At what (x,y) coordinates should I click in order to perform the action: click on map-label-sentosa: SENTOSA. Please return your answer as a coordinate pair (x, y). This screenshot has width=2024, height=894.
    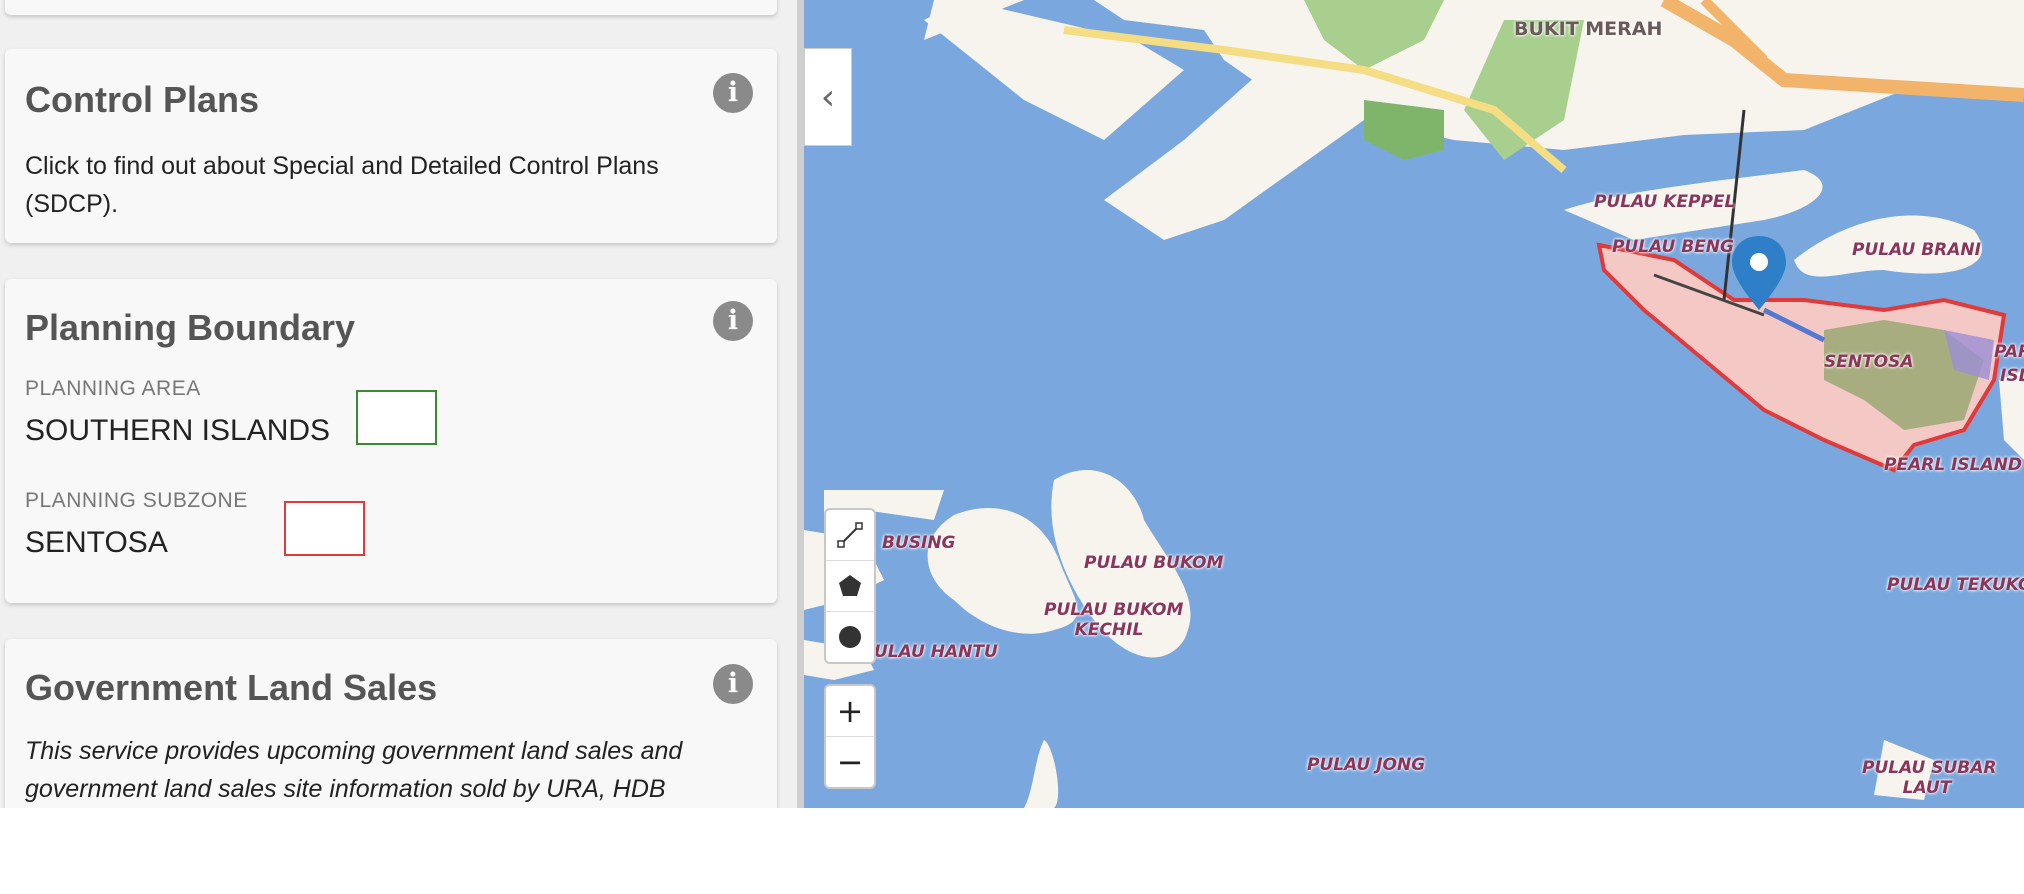
    Looking at the image, I should click on (1869, 362).